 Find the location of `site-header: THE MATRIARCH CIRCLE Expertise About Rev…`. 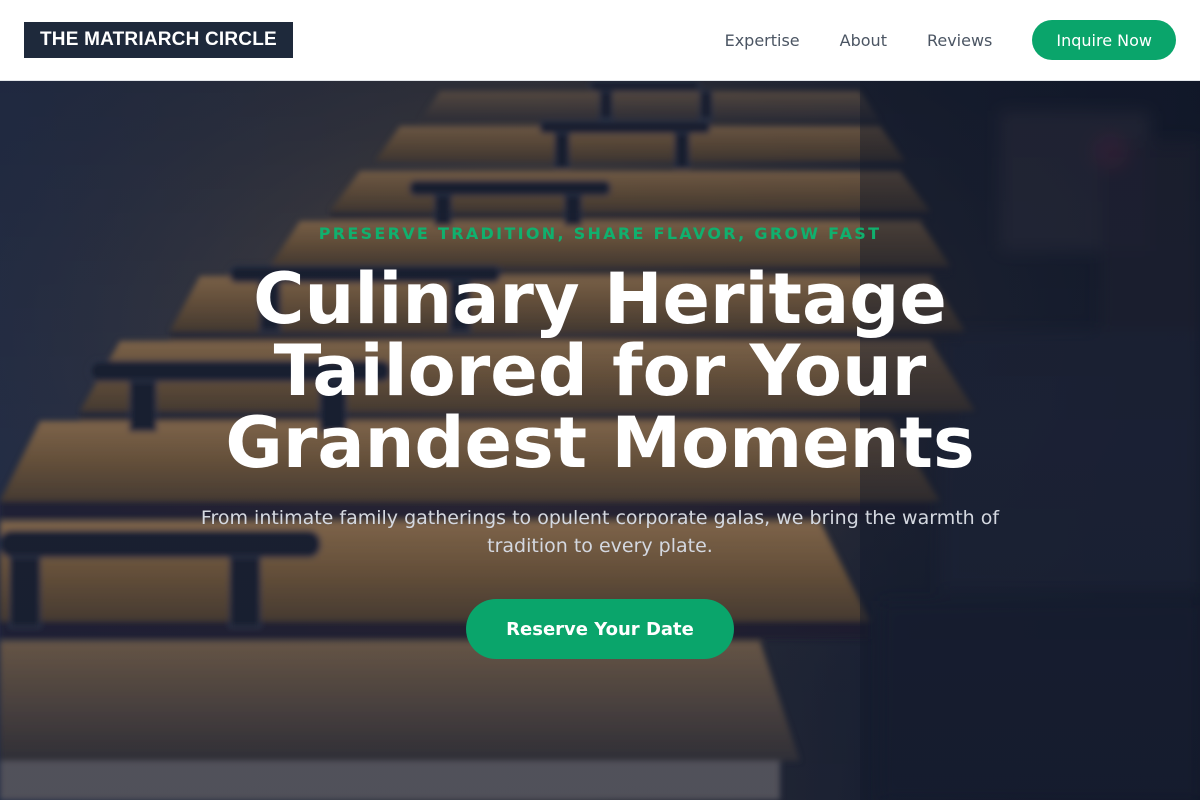

site-header: THE MATRIARCH CIRCLE Expertise About Rev… is located at coordinates (600, 40).